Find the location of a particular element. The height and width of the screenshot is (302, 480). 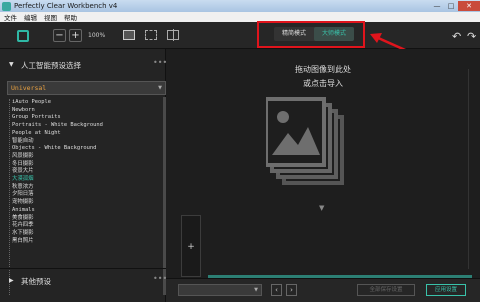

zoom-out-button: − is located at coordinates (59, 35).